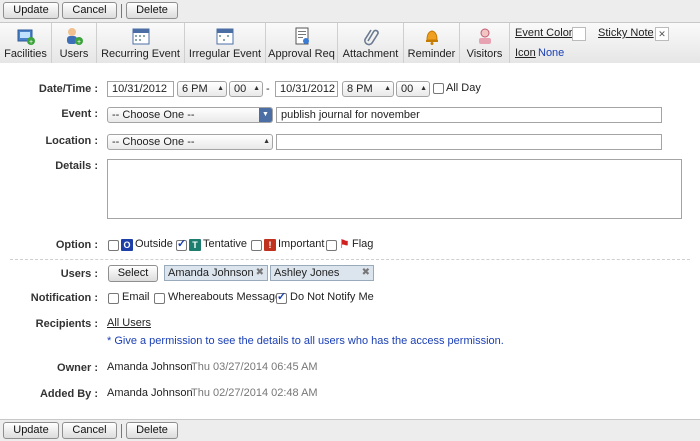 This screenshot has height=441, width=700. Describe the element at coordinates (371, 37) in the screenshot. I see `paperclip-icon` at that location.